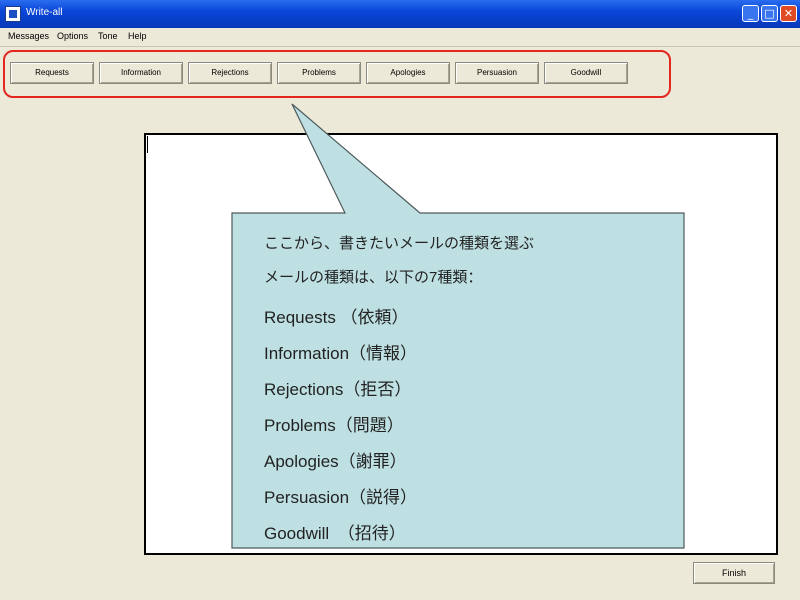  I want to click on close-icon: ✕, so click(788, 13).